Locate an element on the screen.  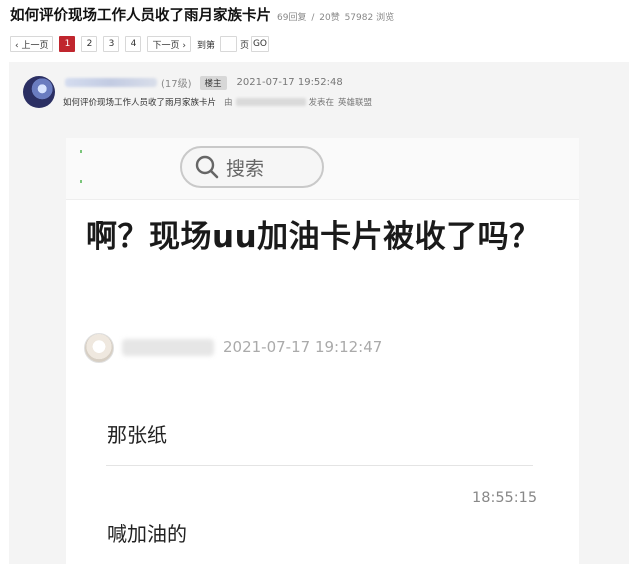
thread-header: 如何评价现场工作人员收了雨月家族卡片 69回复 / 20赞 57982 浏览 is located at coordinates (320, 15).